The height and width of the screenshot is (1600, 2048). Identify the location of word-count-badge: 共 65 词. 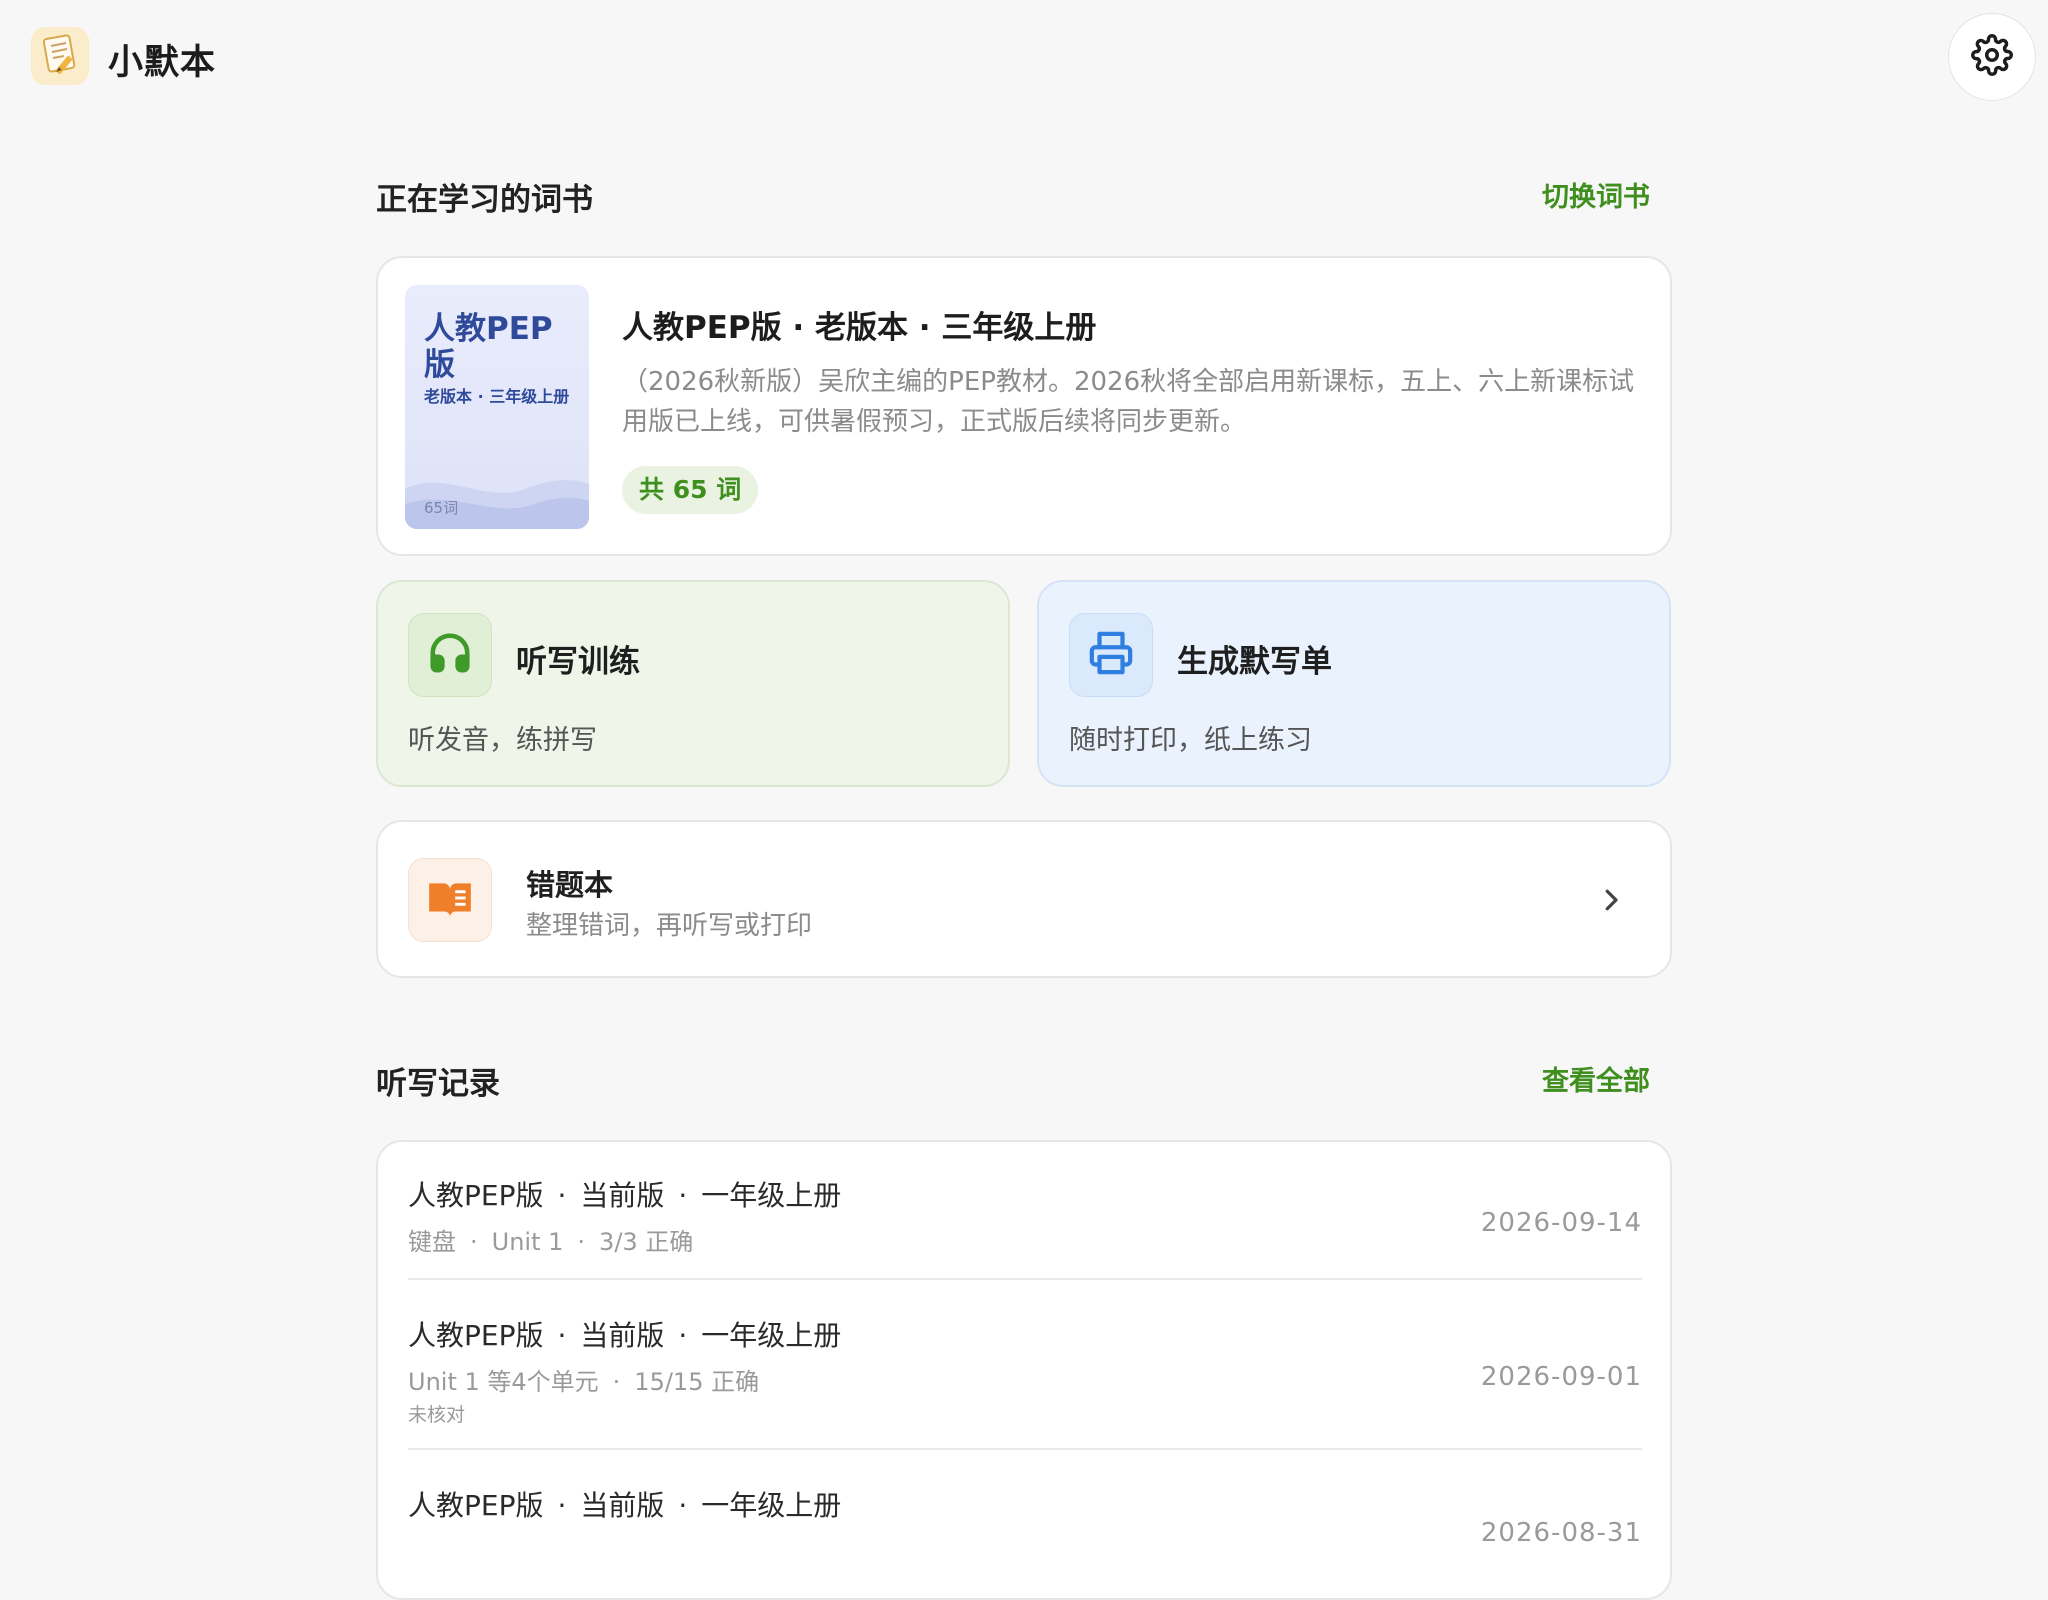
(690, 490).